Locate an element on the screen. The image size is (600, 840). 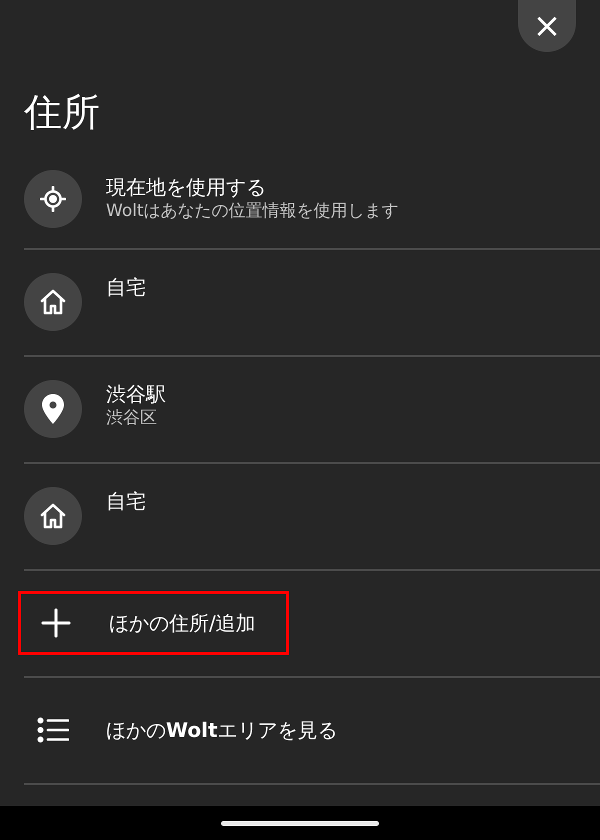
address-title: 渋谷駅 is located at coordinates (136, 393).